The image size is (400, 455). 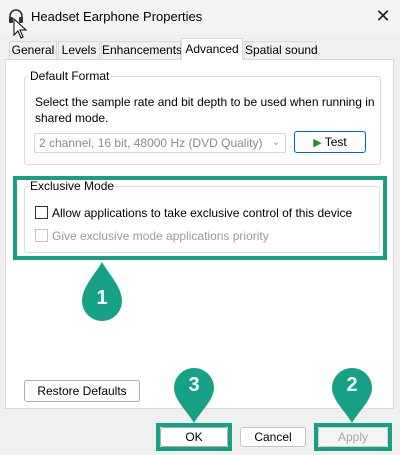 What do you see at coordinates (194, 437) in the screenshot?
I see `ok-button-highlight` at bounding box center [194, 437].